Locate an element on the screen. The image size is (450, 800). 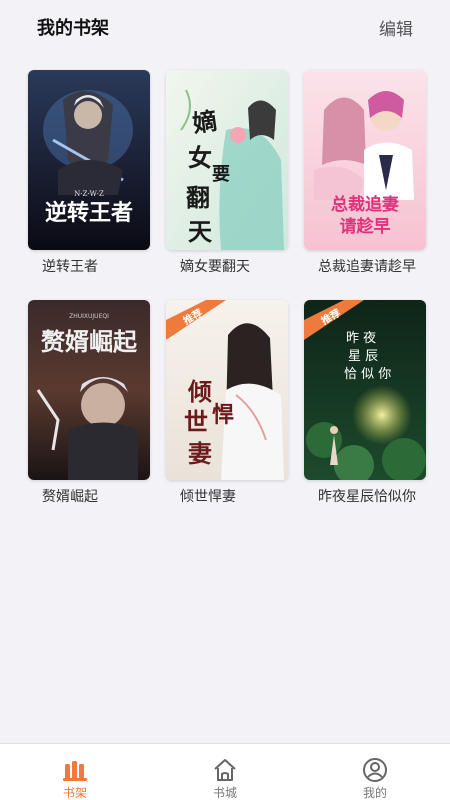
bottom-tab-bar: 书架 书城 我的 is located at coordinates (225, 771).